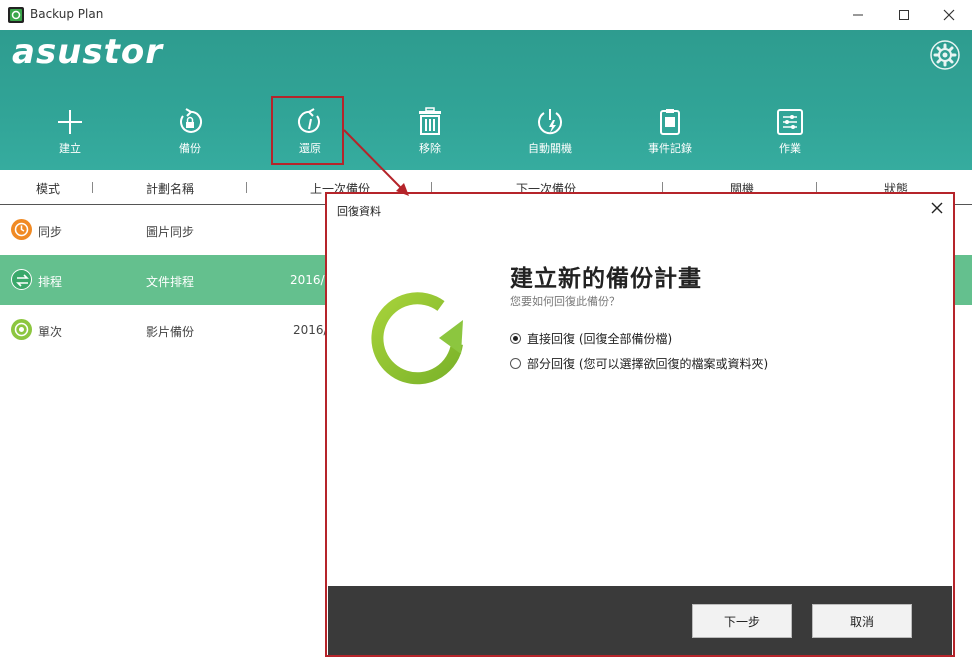 Image resolution: width=972 pixels, height=671 pixels. What do you see at coordinates (670, 122) in the screenshot?
I see `event-log-icon` at bounding box center [670, 122].